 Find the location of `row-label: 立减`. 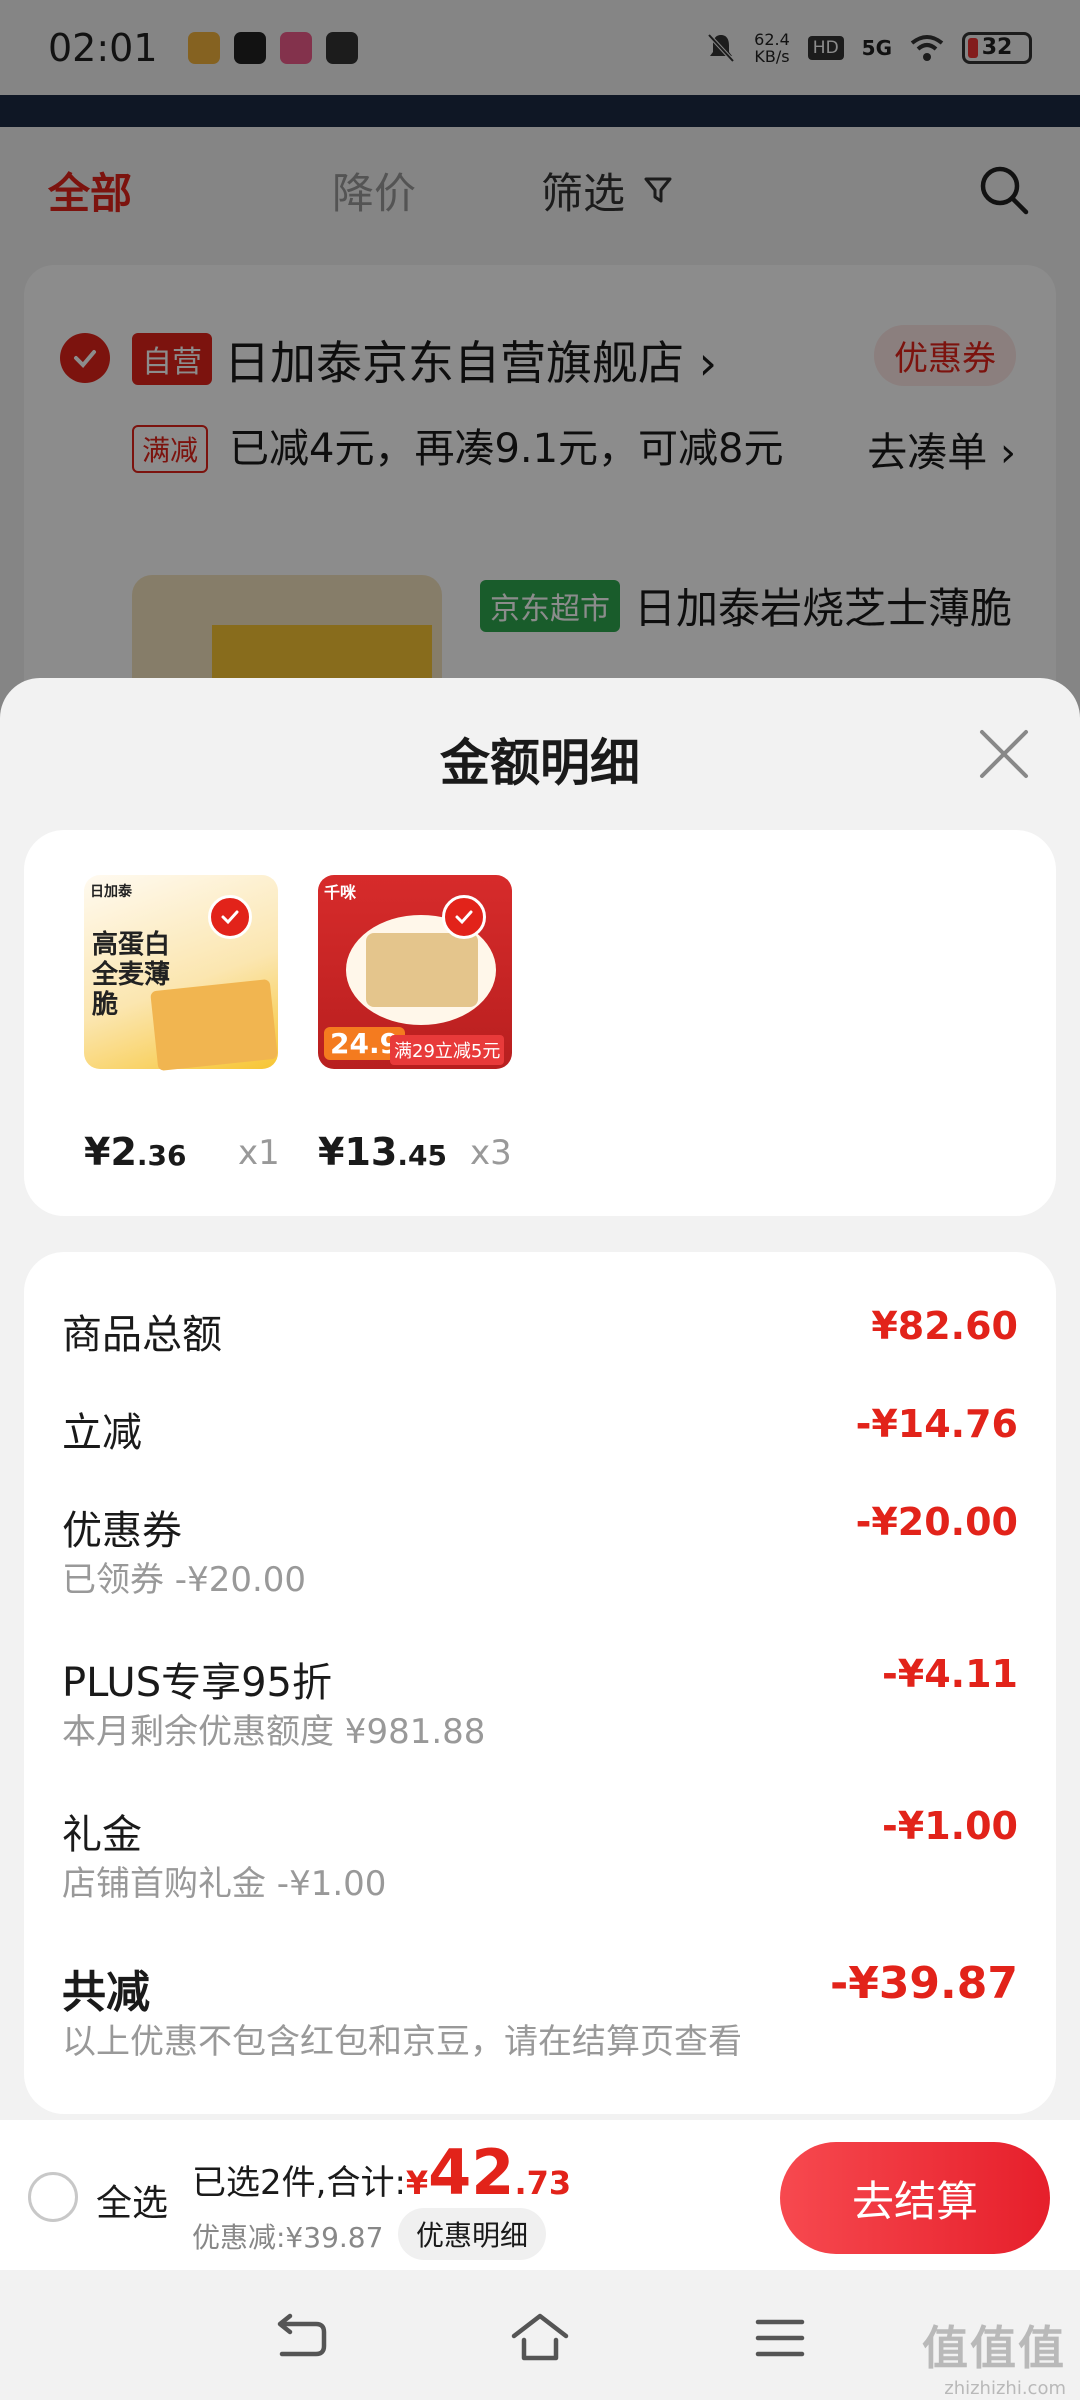

row-label: 立减 is located at coordinates (102, 1433).